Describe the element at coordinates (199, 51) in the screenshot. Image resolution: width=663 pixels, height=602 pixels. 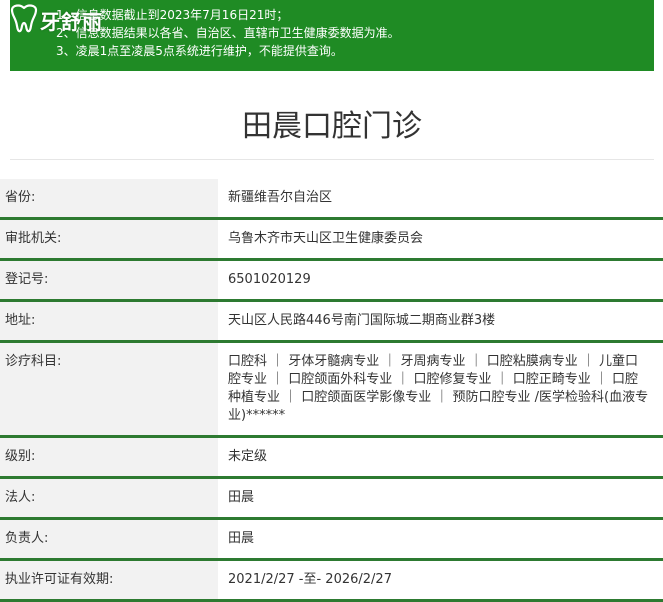
I see `notice-line-3: 3、凌晨1点至凌晨5点系统进行维护，不能提供查询。` at that location.